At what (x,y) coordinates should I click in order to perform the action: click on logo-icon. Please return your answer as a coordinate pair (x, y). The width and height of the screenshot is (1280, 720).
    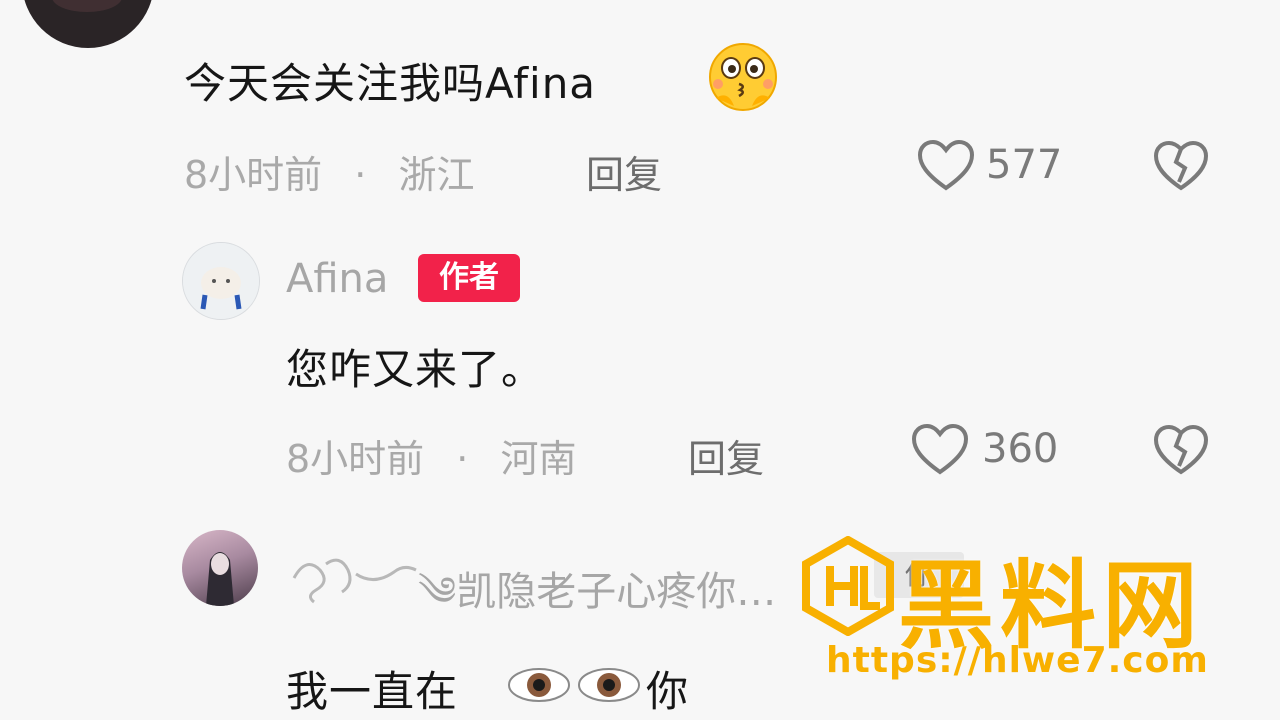
    Looking at the image, I should click on (848, 586).